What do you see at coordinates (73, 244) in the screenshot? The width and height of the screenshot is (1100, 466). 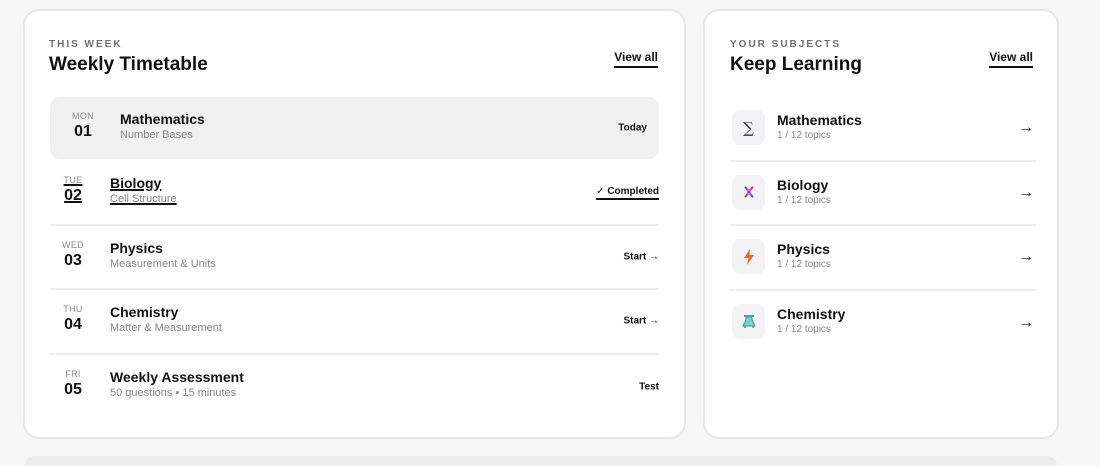 I see `day-of-week: WED` at bounding box center [73, 244].